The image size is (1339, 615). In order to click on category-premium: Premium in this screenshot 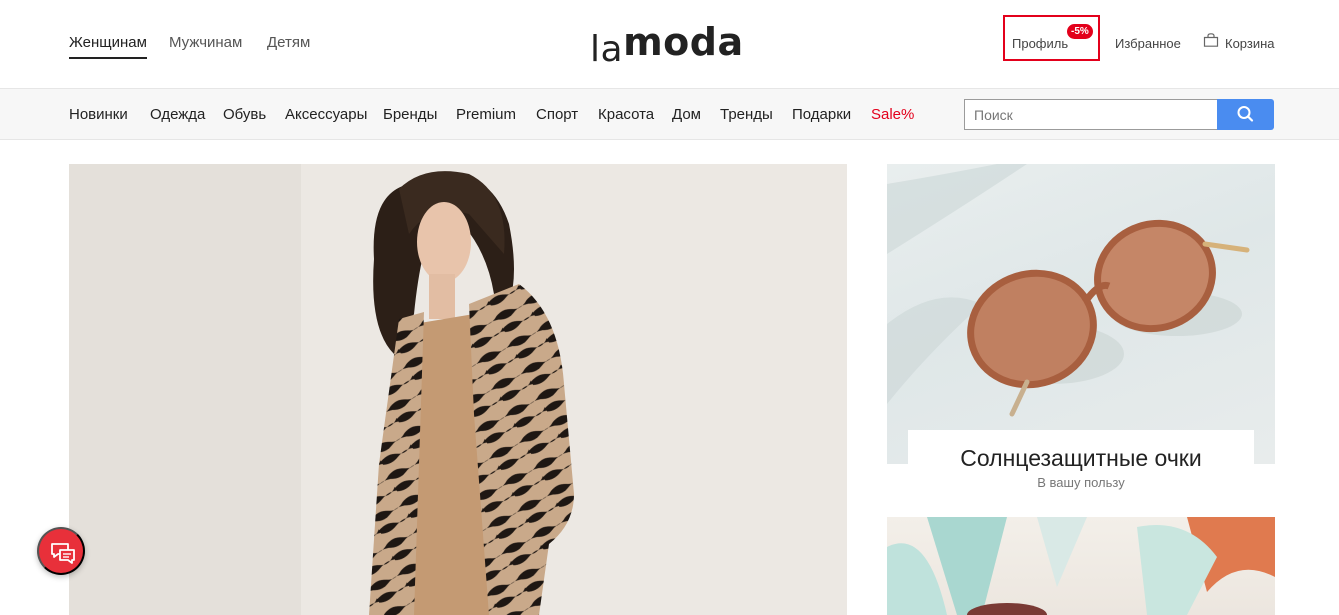, I will do `click(486, 114)`.